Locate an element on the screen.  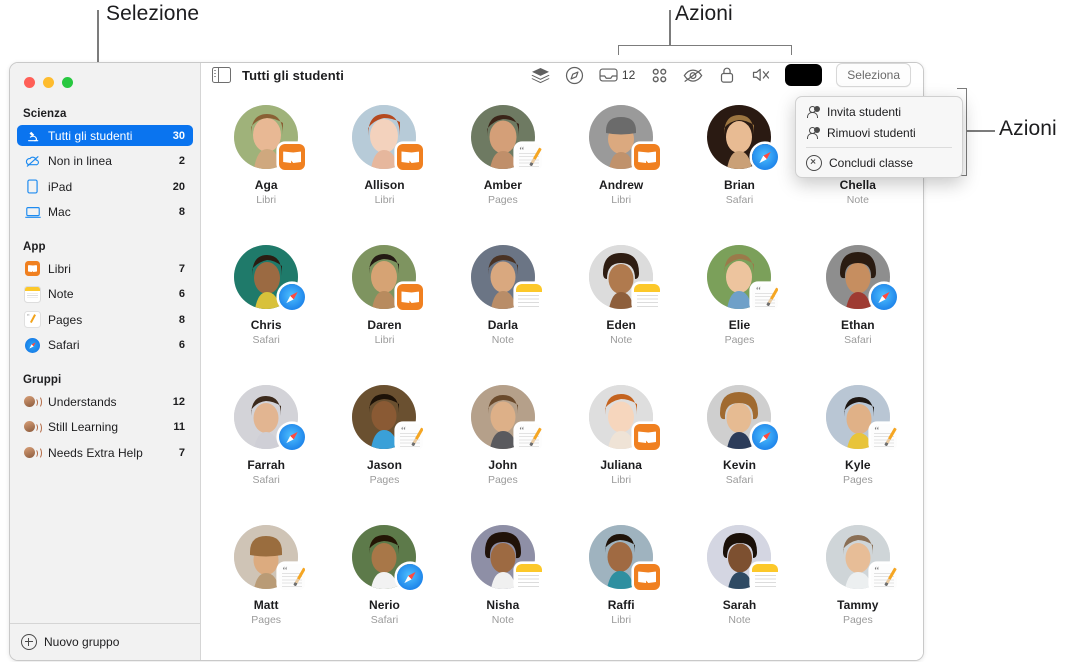
sidebar-item-label: Understands is located at coordinates (82, 401).